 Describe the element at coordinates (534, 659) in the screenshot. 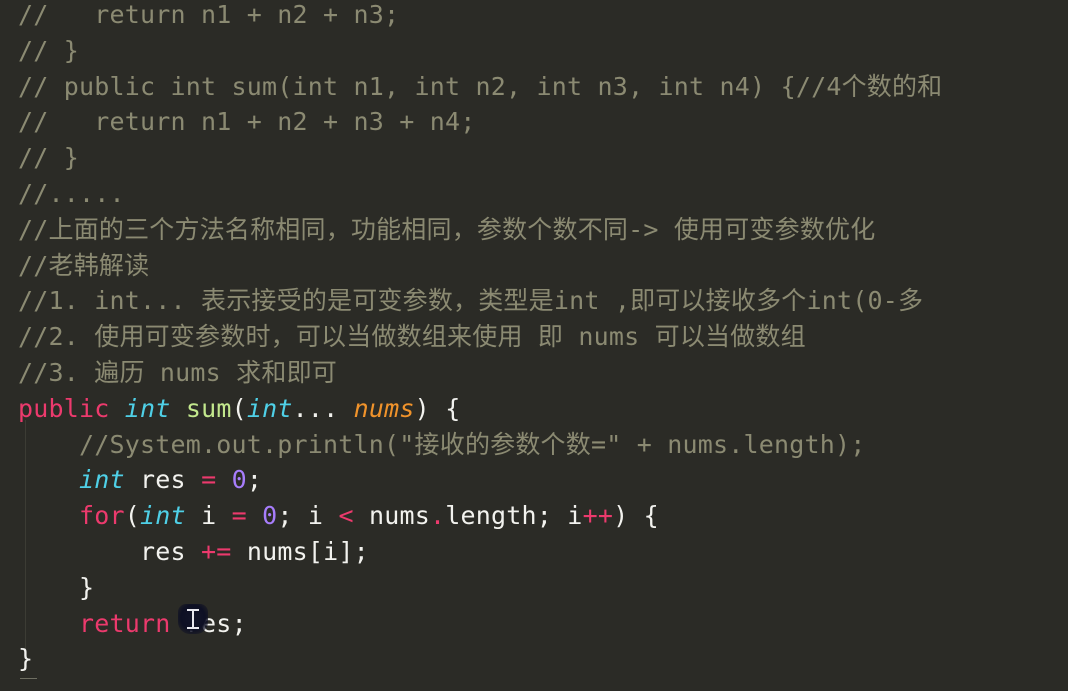

I see `code-line-19: }` at that location.